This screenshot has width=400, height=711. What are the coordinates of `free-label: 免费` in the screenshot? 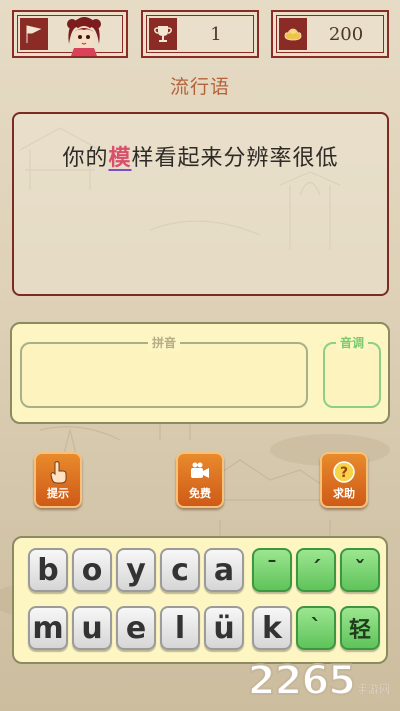 It's located at (200, 493).